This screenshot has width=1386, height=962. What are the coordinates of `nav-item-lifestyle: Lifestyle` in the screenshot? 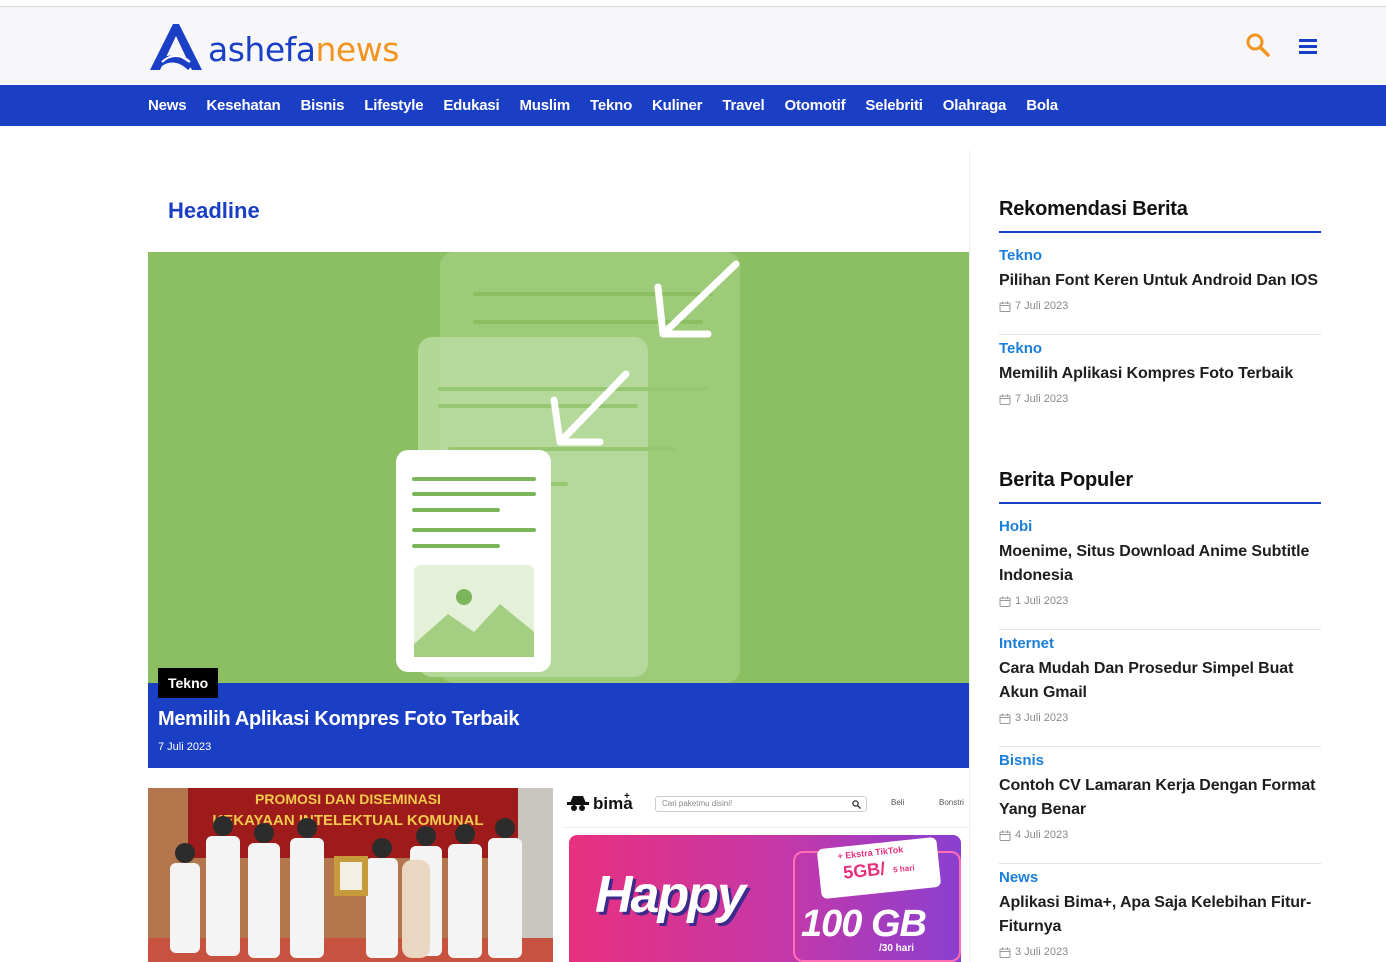 It's located at (393, 105).